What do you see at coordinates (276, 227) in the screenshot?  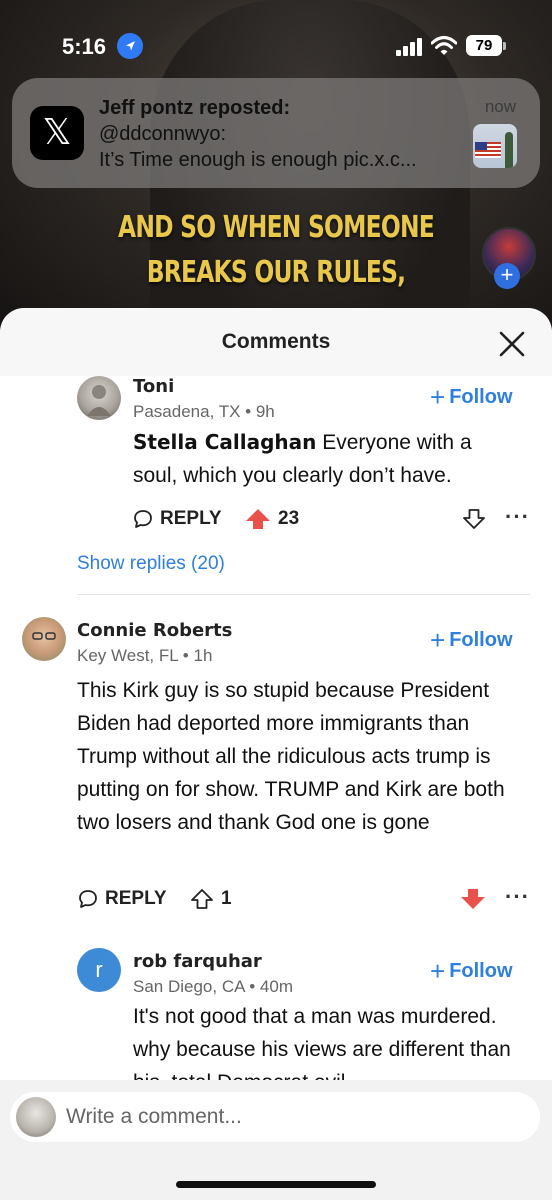 I see `video-caption-line1: AND SO WHEN SOMEONE` at bounding box center [276, 227].